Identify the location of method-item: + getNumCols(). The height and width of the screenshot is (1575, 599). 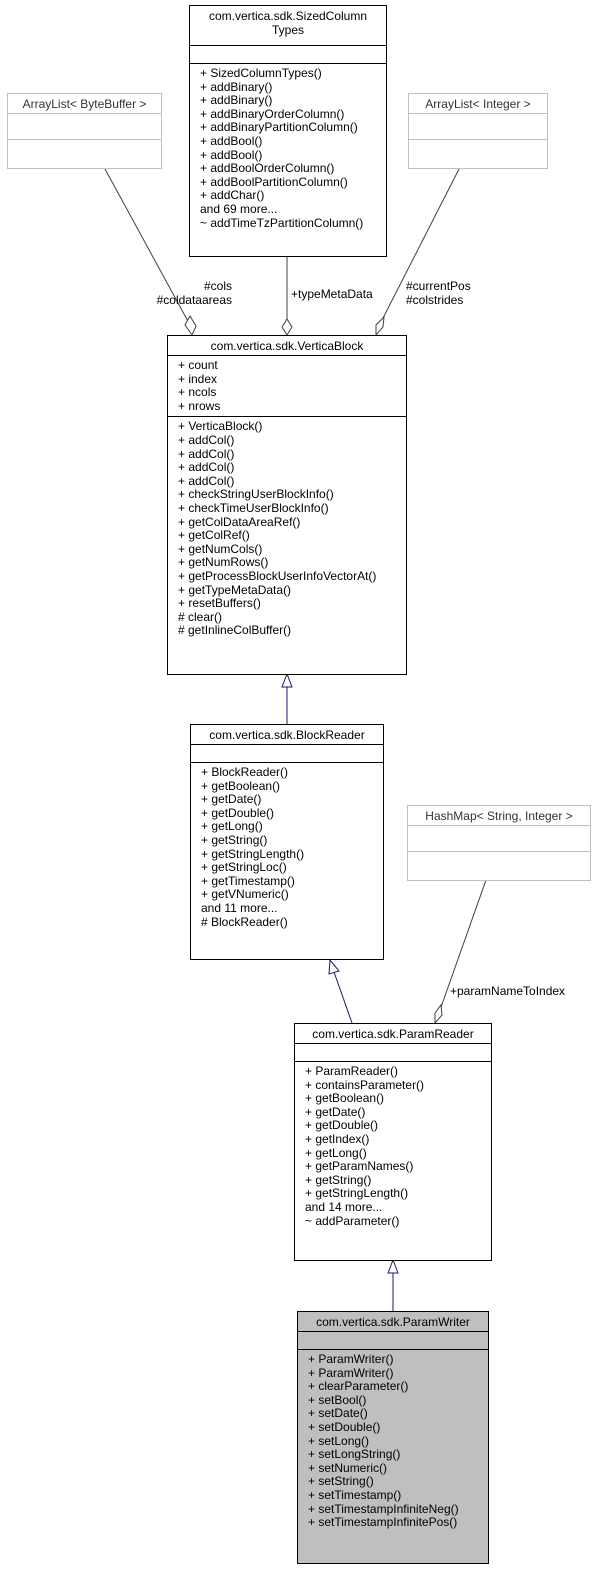
(292, 549).